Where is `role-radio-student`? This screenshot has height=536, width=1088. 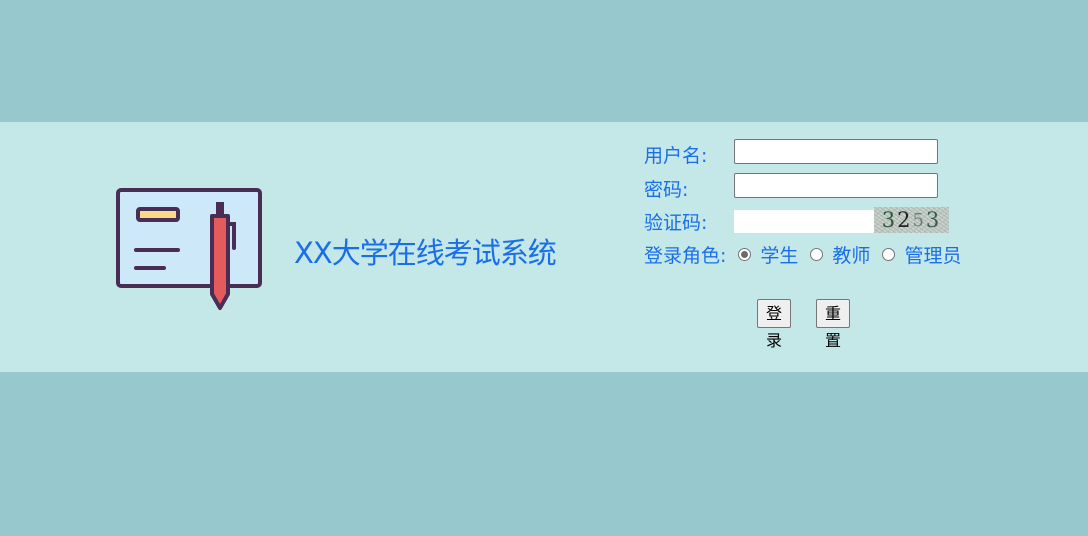 role-radio-student is located at coordinates (745, 254).